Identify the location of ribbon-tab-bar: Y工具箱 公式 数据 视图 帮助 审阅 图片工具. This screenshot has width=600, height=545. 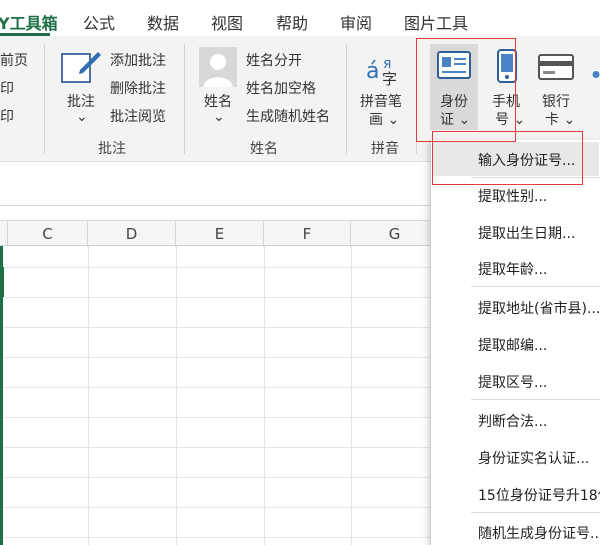
(300, 18).